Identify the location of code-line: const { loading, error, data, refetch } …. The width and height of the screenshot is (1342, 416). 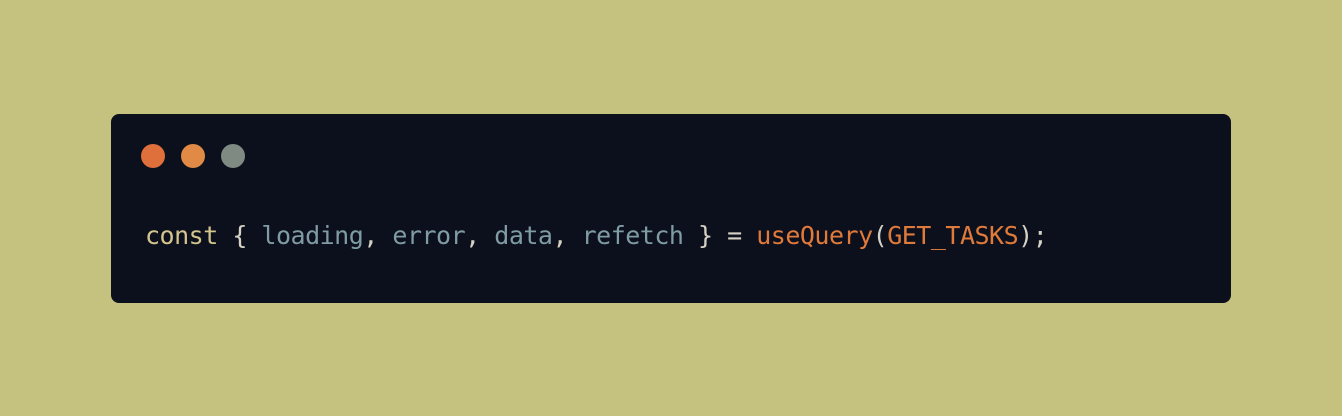
(596, 236).